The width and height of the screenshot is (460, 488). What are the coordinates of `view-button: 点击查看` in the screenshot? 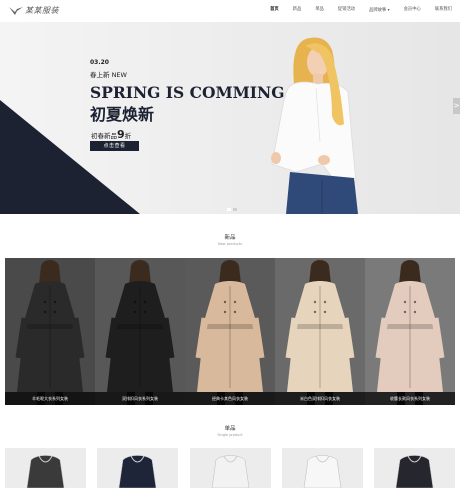 It's located at (114, 146).